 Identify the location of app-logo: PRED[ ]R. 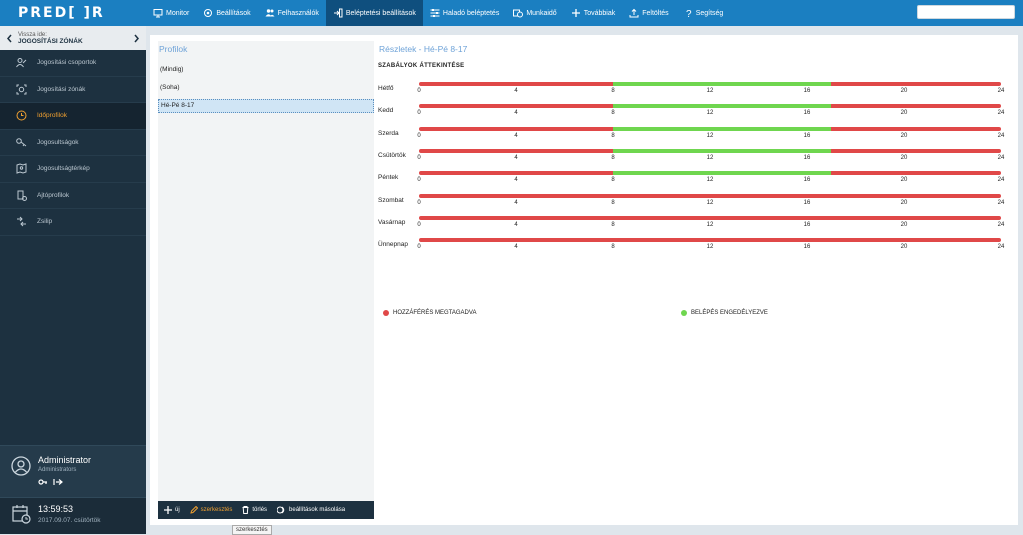
(73, 13).